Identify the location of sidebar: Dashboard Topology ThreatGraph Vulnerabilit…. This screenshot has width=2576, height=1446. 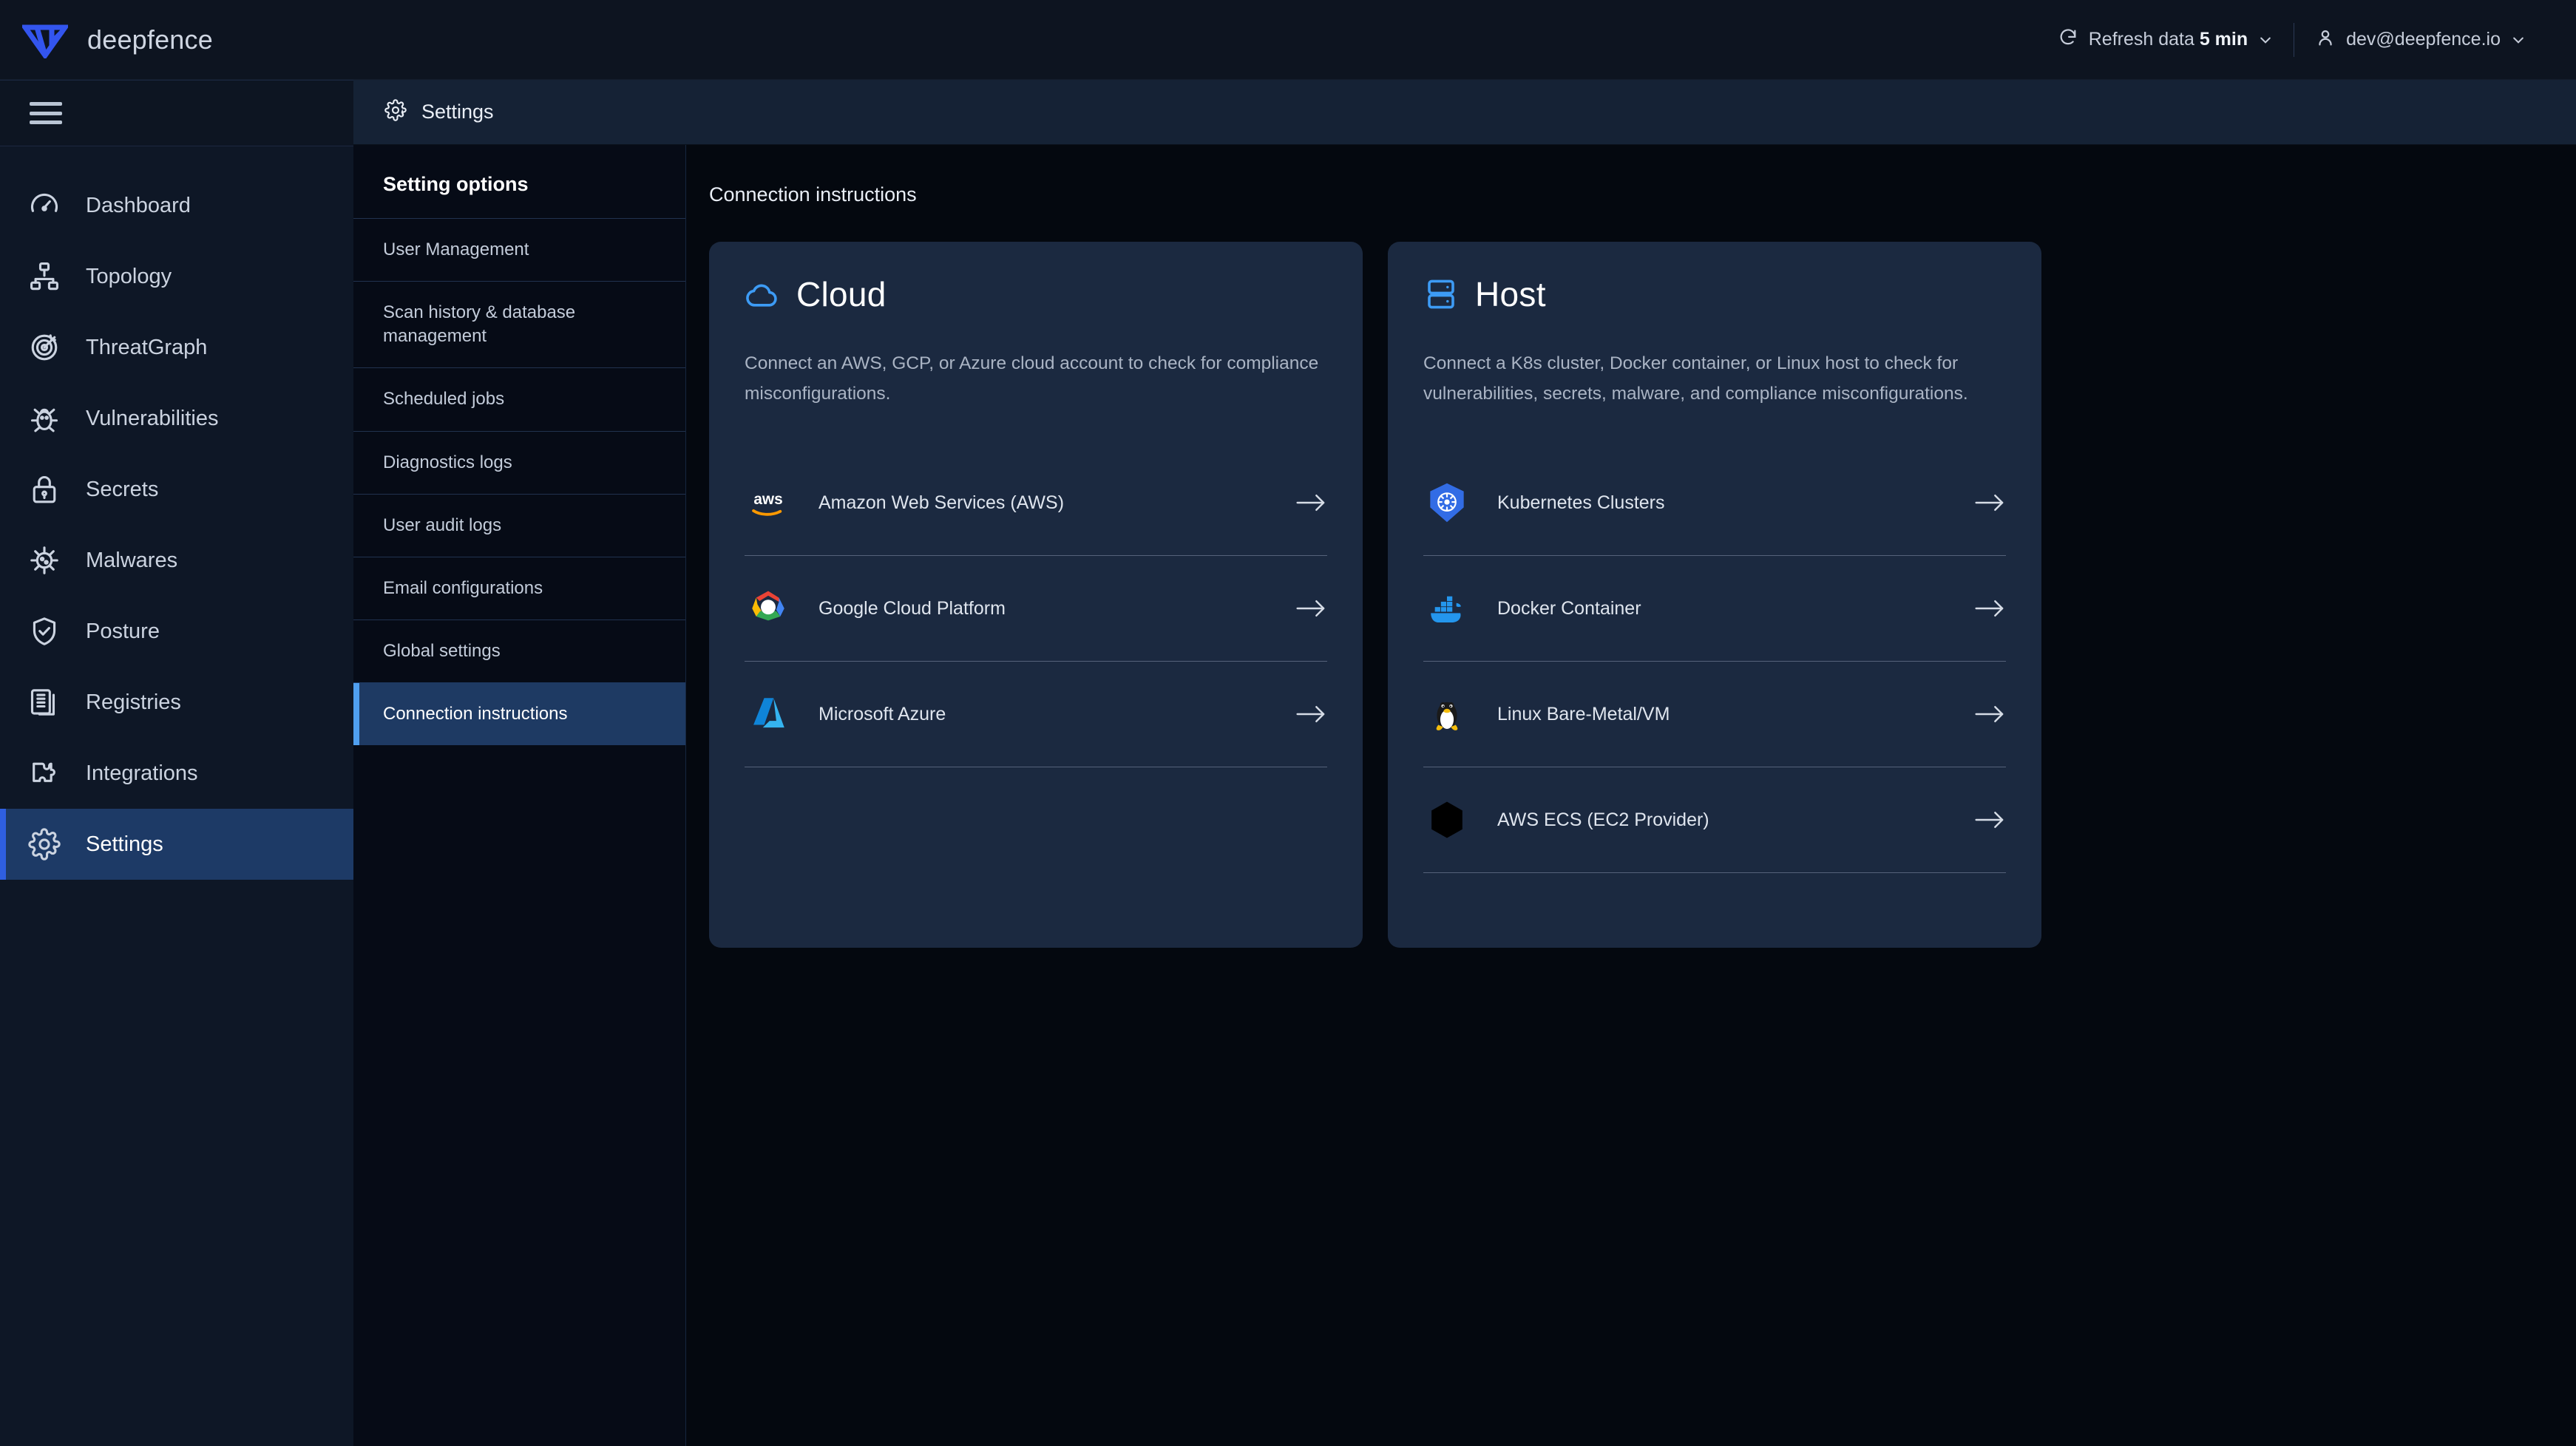
(176, 763).